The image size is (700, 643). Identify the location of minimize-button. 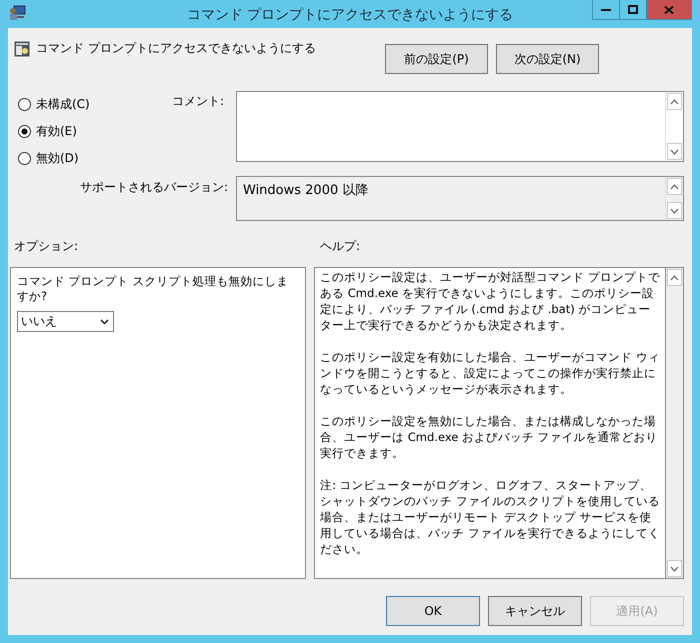
(605, 10).